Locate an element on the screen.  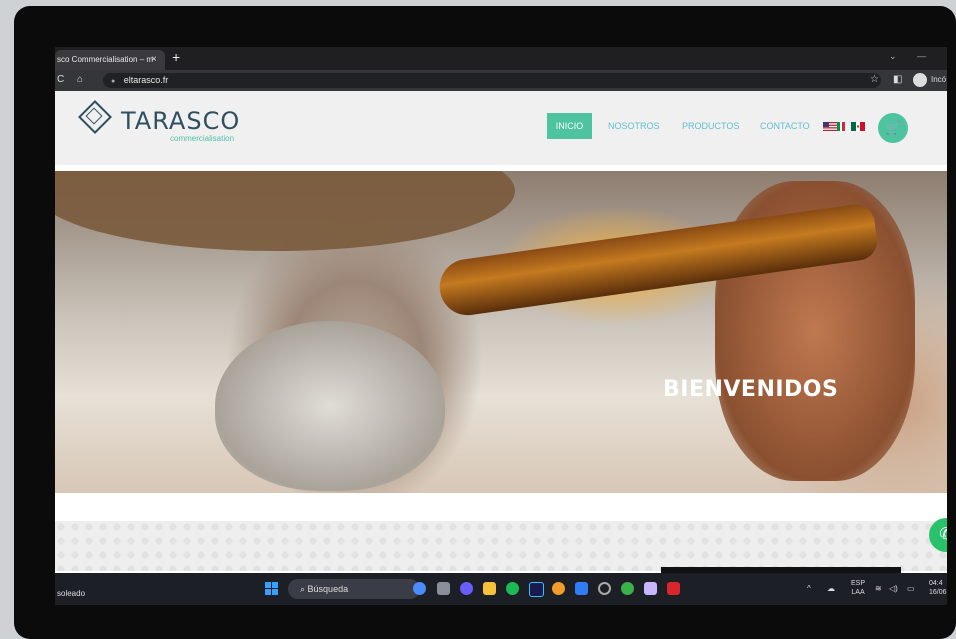
lang-code: ESP is located at coordinates (858, 583).